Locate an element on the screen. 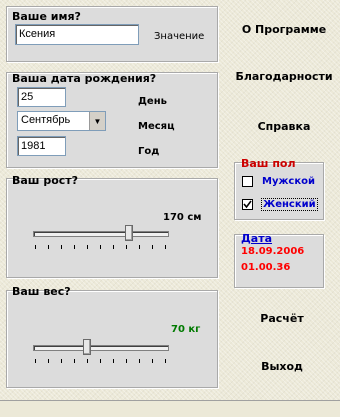 The width and height of the screenshot is (340, 417). about-button: О Программе is located at coordinates (284, 29).